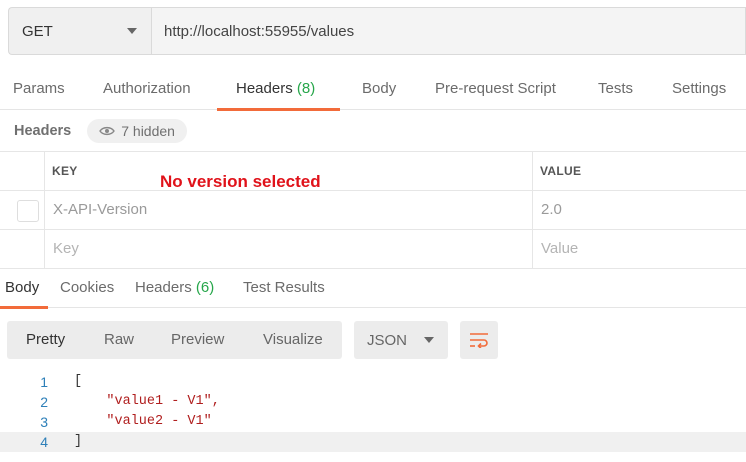 This screenshot has height=462, width=746. What do you see at coordinates (448, 31) in the screenshot?
I see `url-input: http://localhost:55955/values` at bounding box center [448, 31].